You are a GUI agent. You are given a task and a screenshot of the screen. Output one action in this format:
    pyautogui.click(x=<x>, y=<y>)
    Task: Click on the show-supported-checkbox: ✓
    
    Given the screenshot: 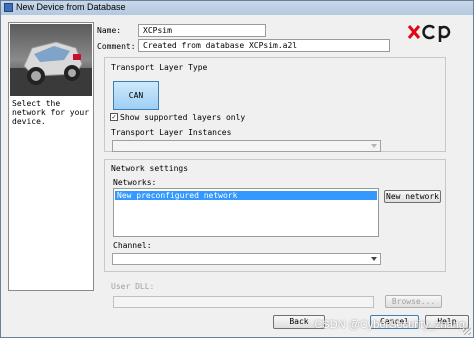 What is the action you would take?
    pyautogui.click(x=114, y=117)
    